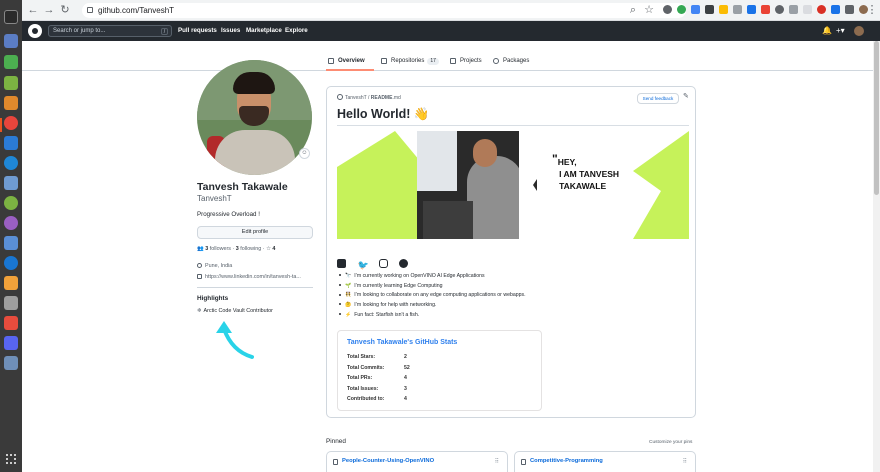 The height and width of the screenshot is (472, 880). I want to click on send-feedback-button: Send feedback, so click(658, 98).